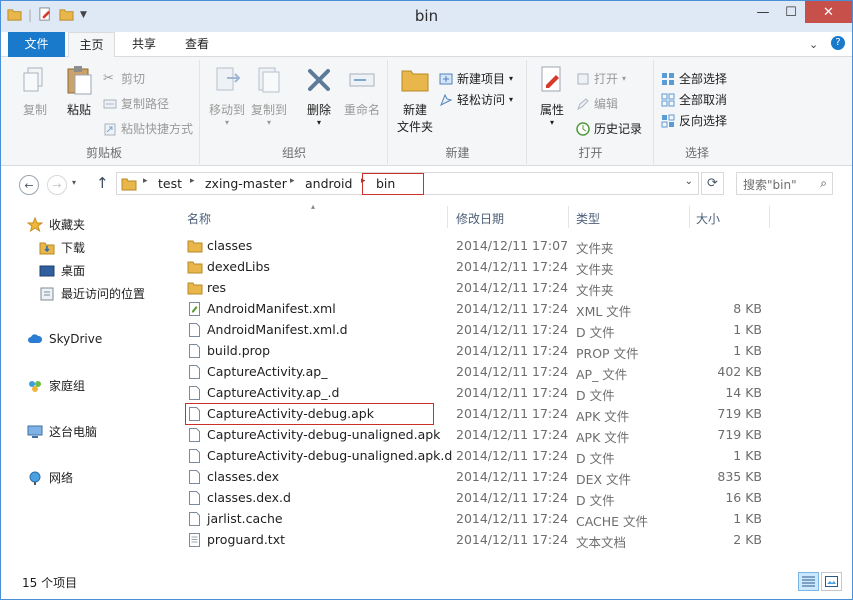  I want to click on select-none-icon, so click(668, 99).